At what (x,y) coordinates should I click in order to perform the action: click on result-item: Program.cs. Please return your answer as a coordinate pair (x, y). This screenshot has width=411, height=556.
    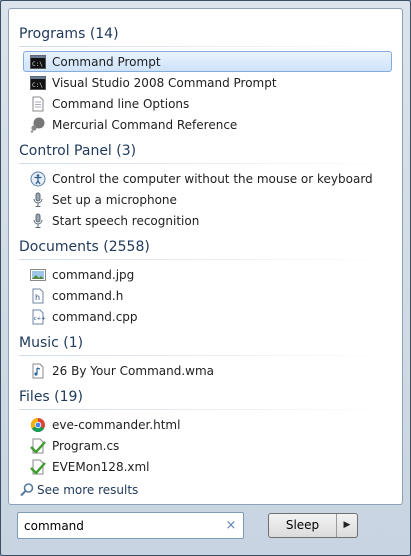
    Looking at the image, I should click on (207, 445).